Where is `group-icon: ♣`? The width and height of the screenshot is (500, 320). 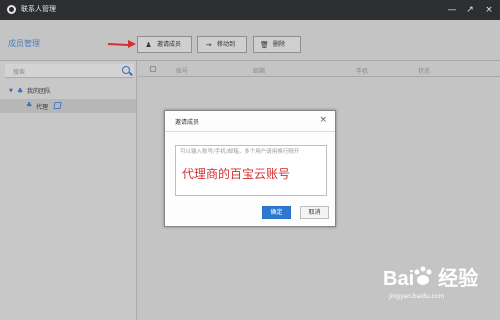
group-icon: ♣ is located at coordinates (29, 105).